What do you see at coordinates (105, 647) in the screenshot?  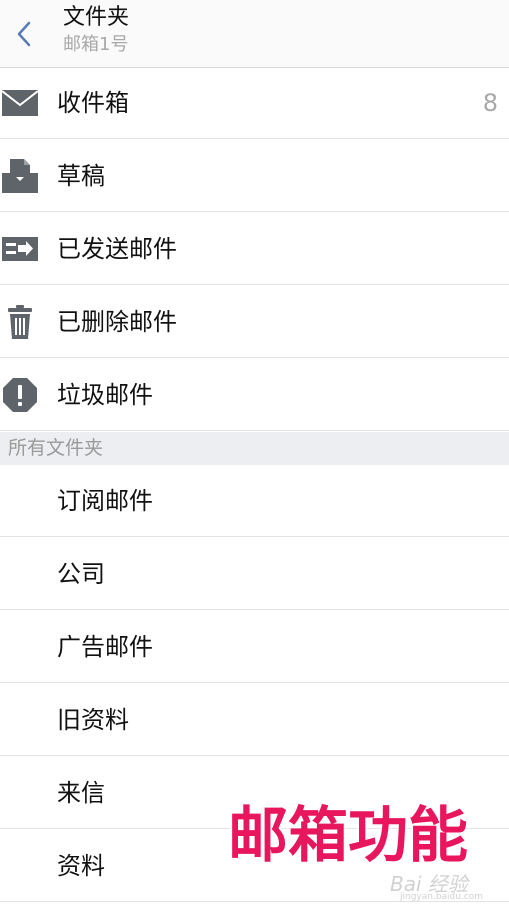 I see `folder-label: 广告邮件` at bounding box center [105, 647].